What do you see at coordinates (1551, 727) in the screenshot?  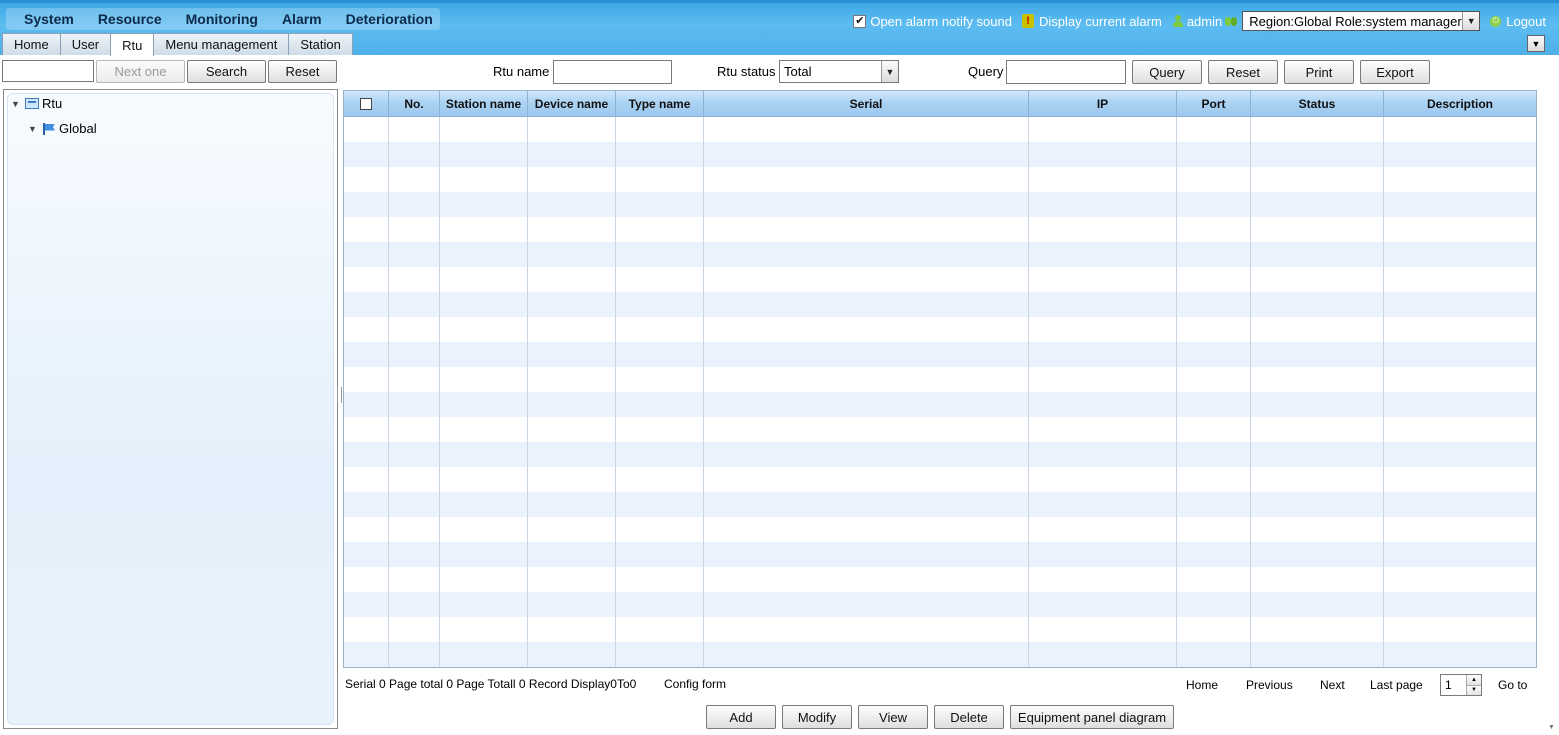 I see `scroll-down-icon: ▼` at bounding box center [1551, 727].